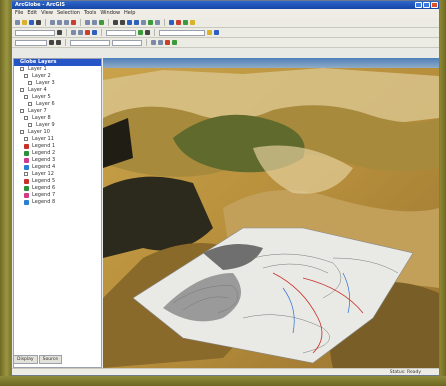 The width and height of the screenshot is (446, 386). Describe the element at coordinates (57, 160) in the screenshot. I see `toc-layer-row: Legend 3` at that location.